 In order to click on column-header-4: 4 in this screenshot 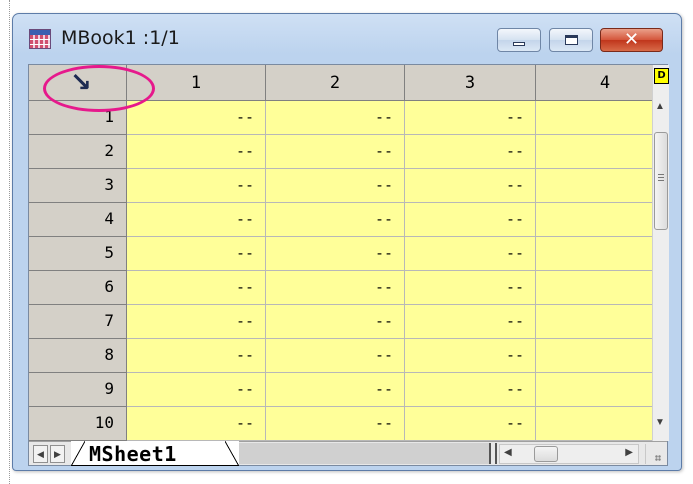, I will do `click(594, 83)`.